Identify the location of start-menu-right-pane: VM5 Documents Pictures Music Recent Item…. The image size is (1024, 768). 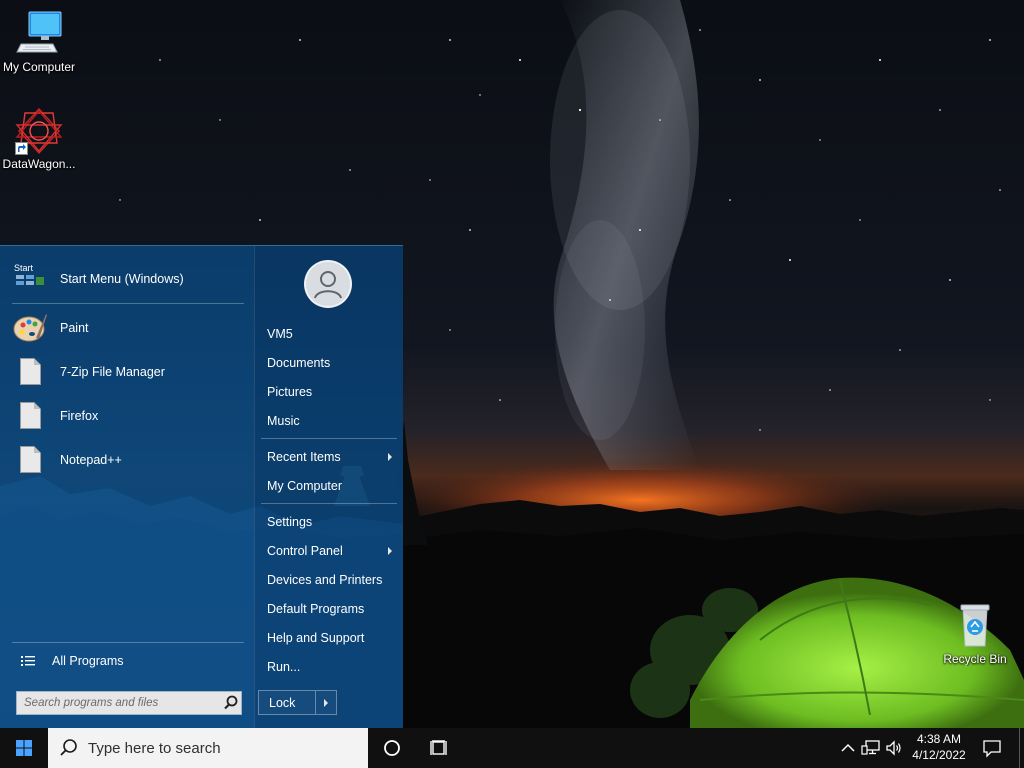
(328, 487).